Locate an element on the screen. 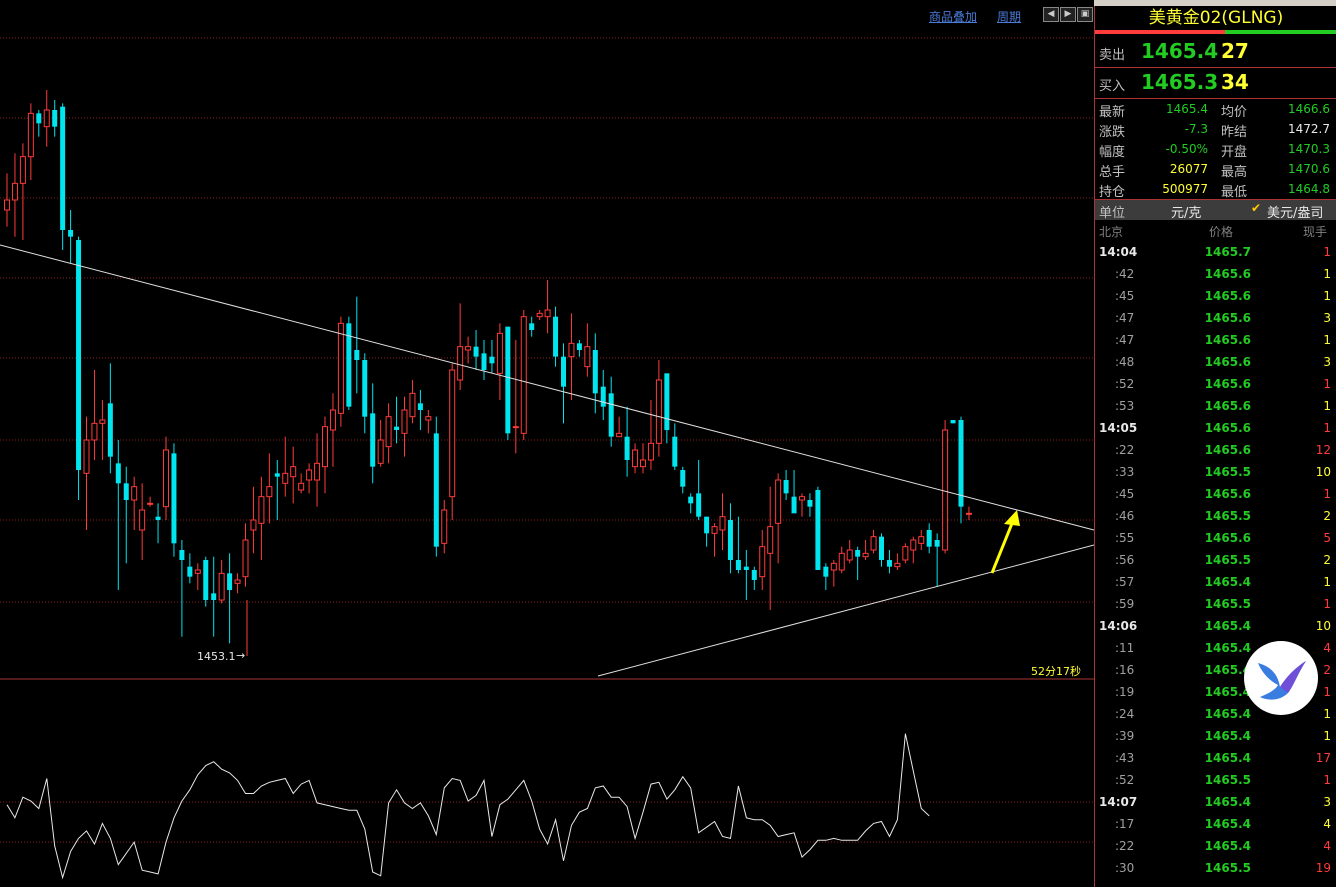 This screenshot has height=887, width=1336. low-arrow-icon: → is located at coordinates (241, 655).